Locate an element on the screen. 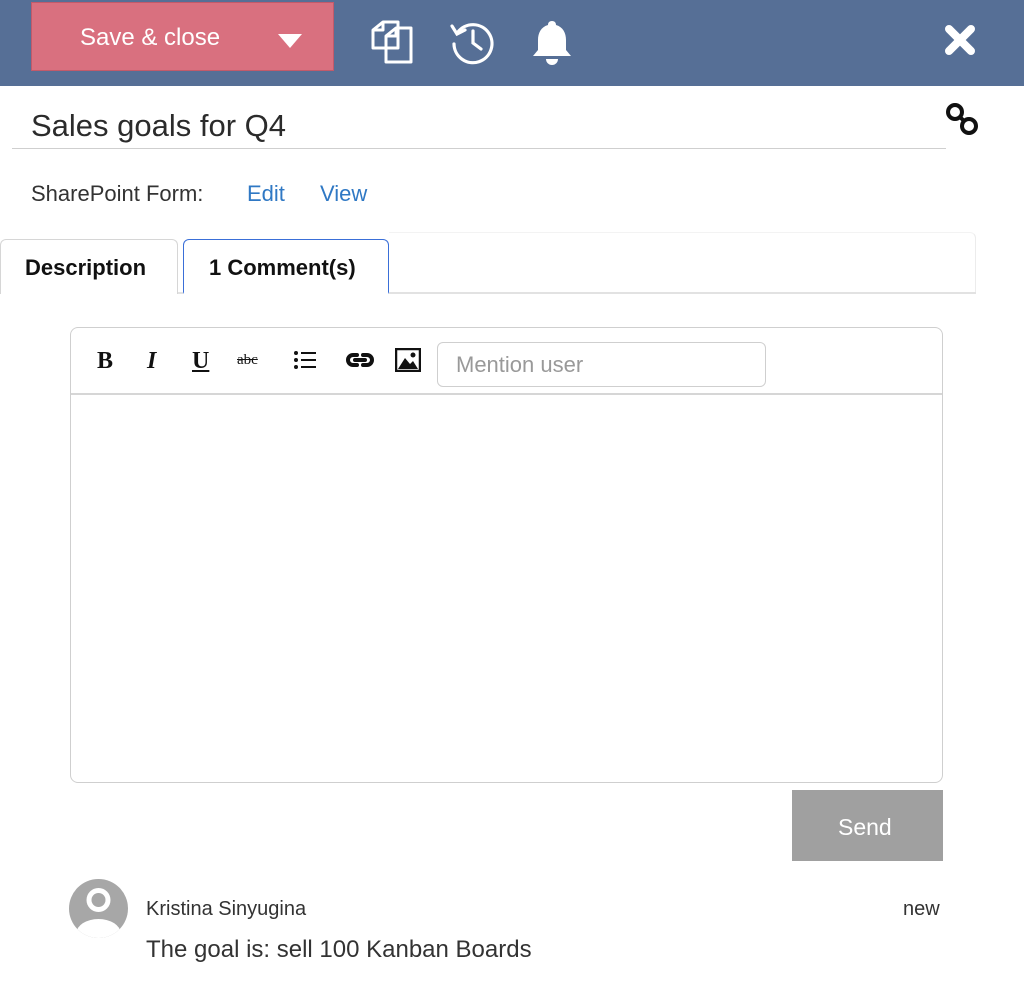 This screenshot has width=1024, height=992. title-underline is located at coordinates (479, 148).